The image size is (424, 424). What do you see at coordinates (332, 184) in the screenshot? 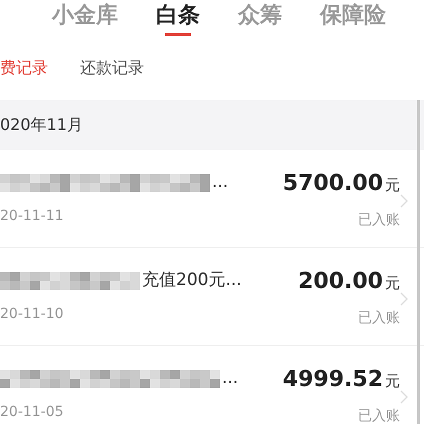
I see `record-amount: 5700.00` at bounding box center [332, 184].